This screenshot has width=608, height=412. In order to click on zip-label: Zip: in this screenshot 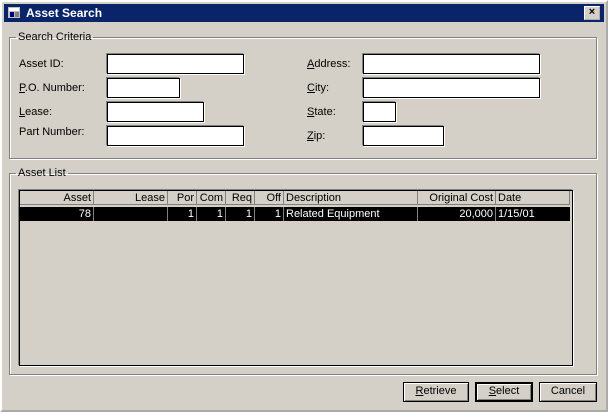, I will do `click(316, 136)`.